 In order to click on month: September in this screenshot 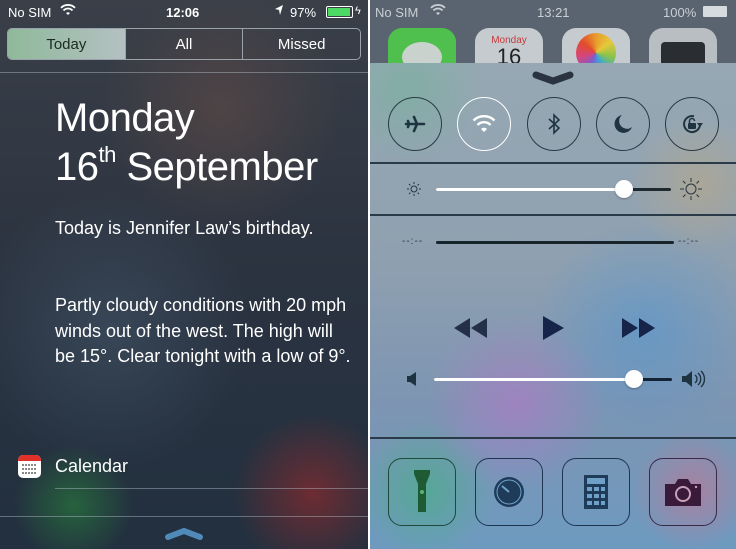, I will do `click(222, 167)`.